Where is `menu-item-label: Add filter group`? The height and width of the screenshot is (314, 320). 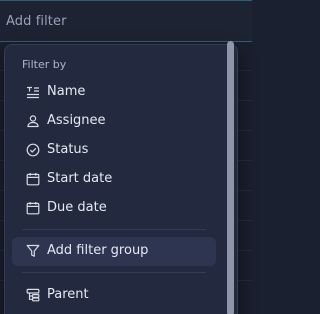 menu-item-label: Add filter group is located at coordinates (98, 250).